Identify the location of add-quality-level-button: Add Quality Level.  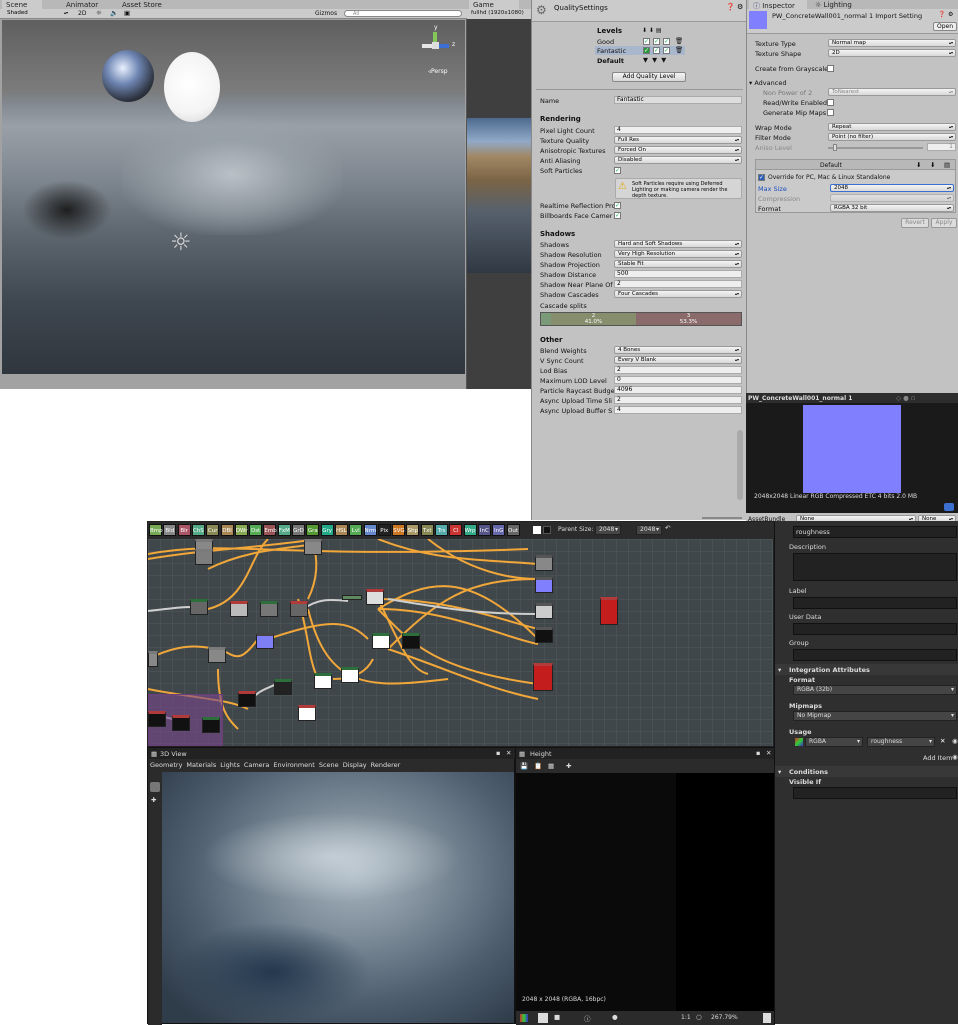
(649, 77).